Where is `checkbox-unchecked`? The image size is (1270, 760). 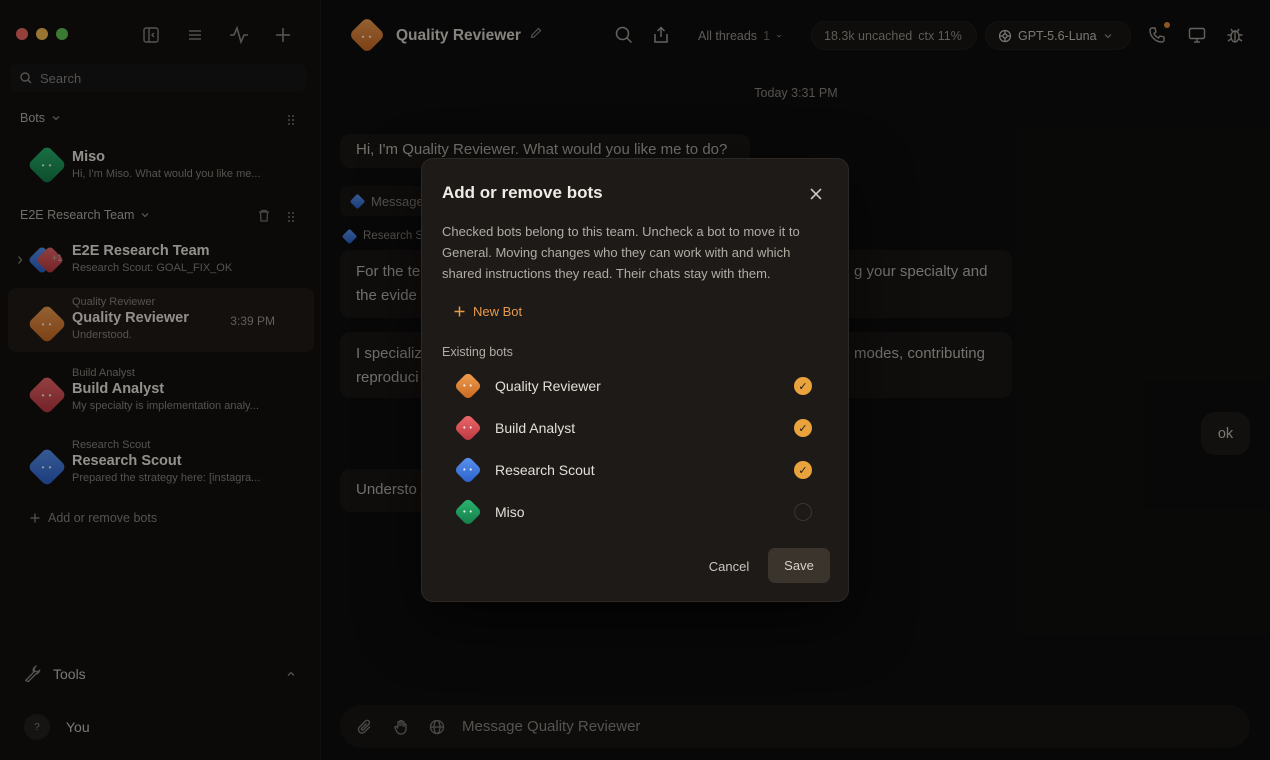
checkbox-unchecked is located at coordinates (803, 512).